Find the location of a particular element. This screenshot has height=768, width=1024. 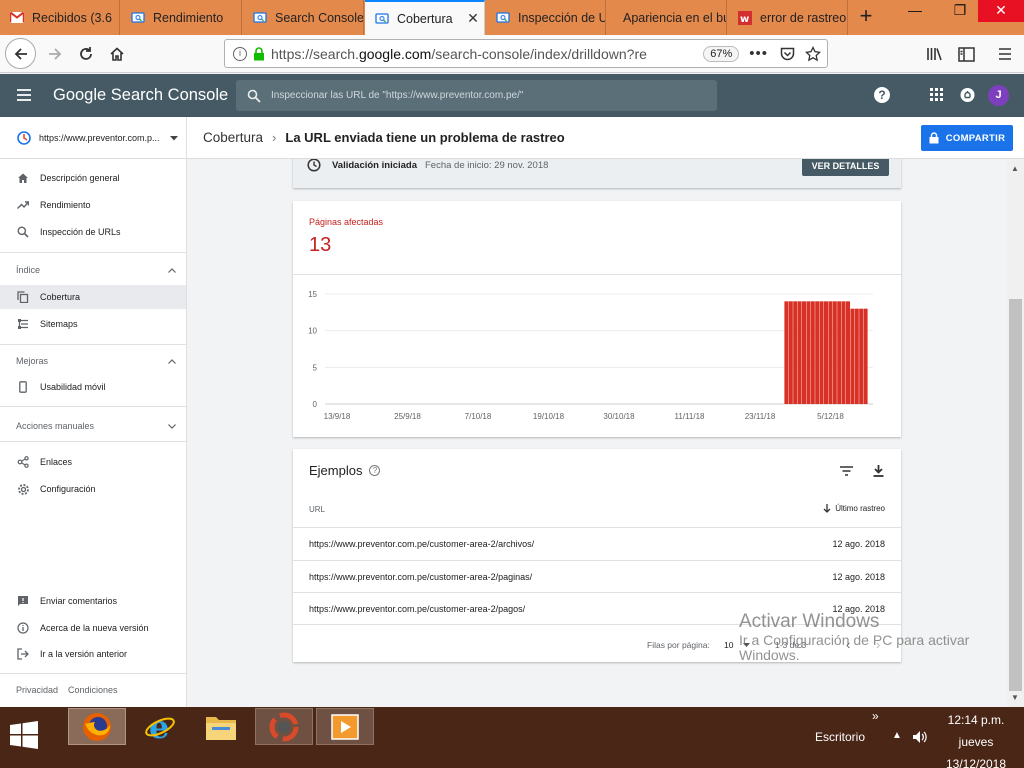

pocket-icon is located at coordinates (787, 54).